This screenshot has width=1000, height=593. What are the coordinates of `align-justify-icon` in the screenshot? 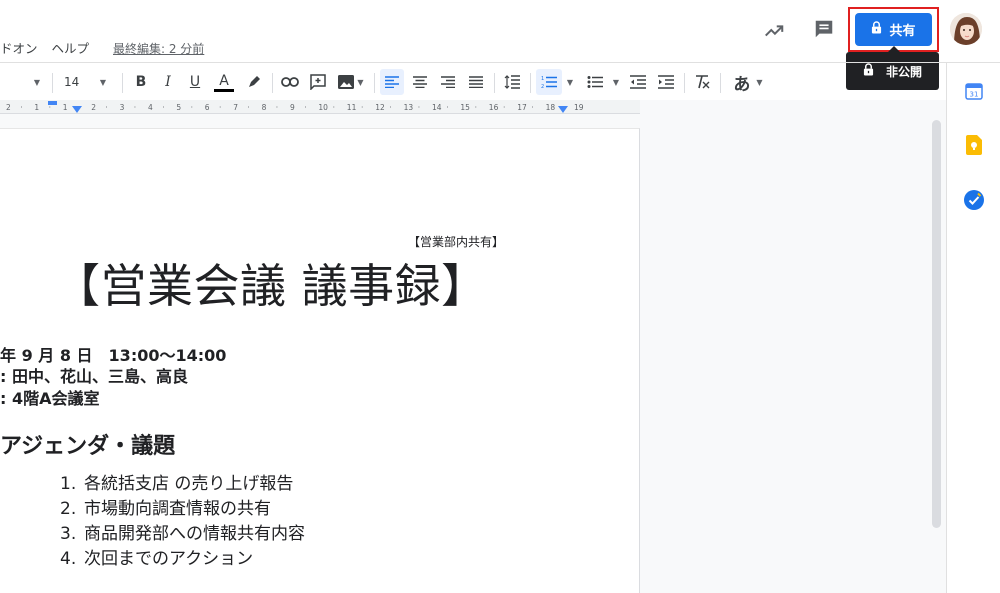 It's located at (476, 82).